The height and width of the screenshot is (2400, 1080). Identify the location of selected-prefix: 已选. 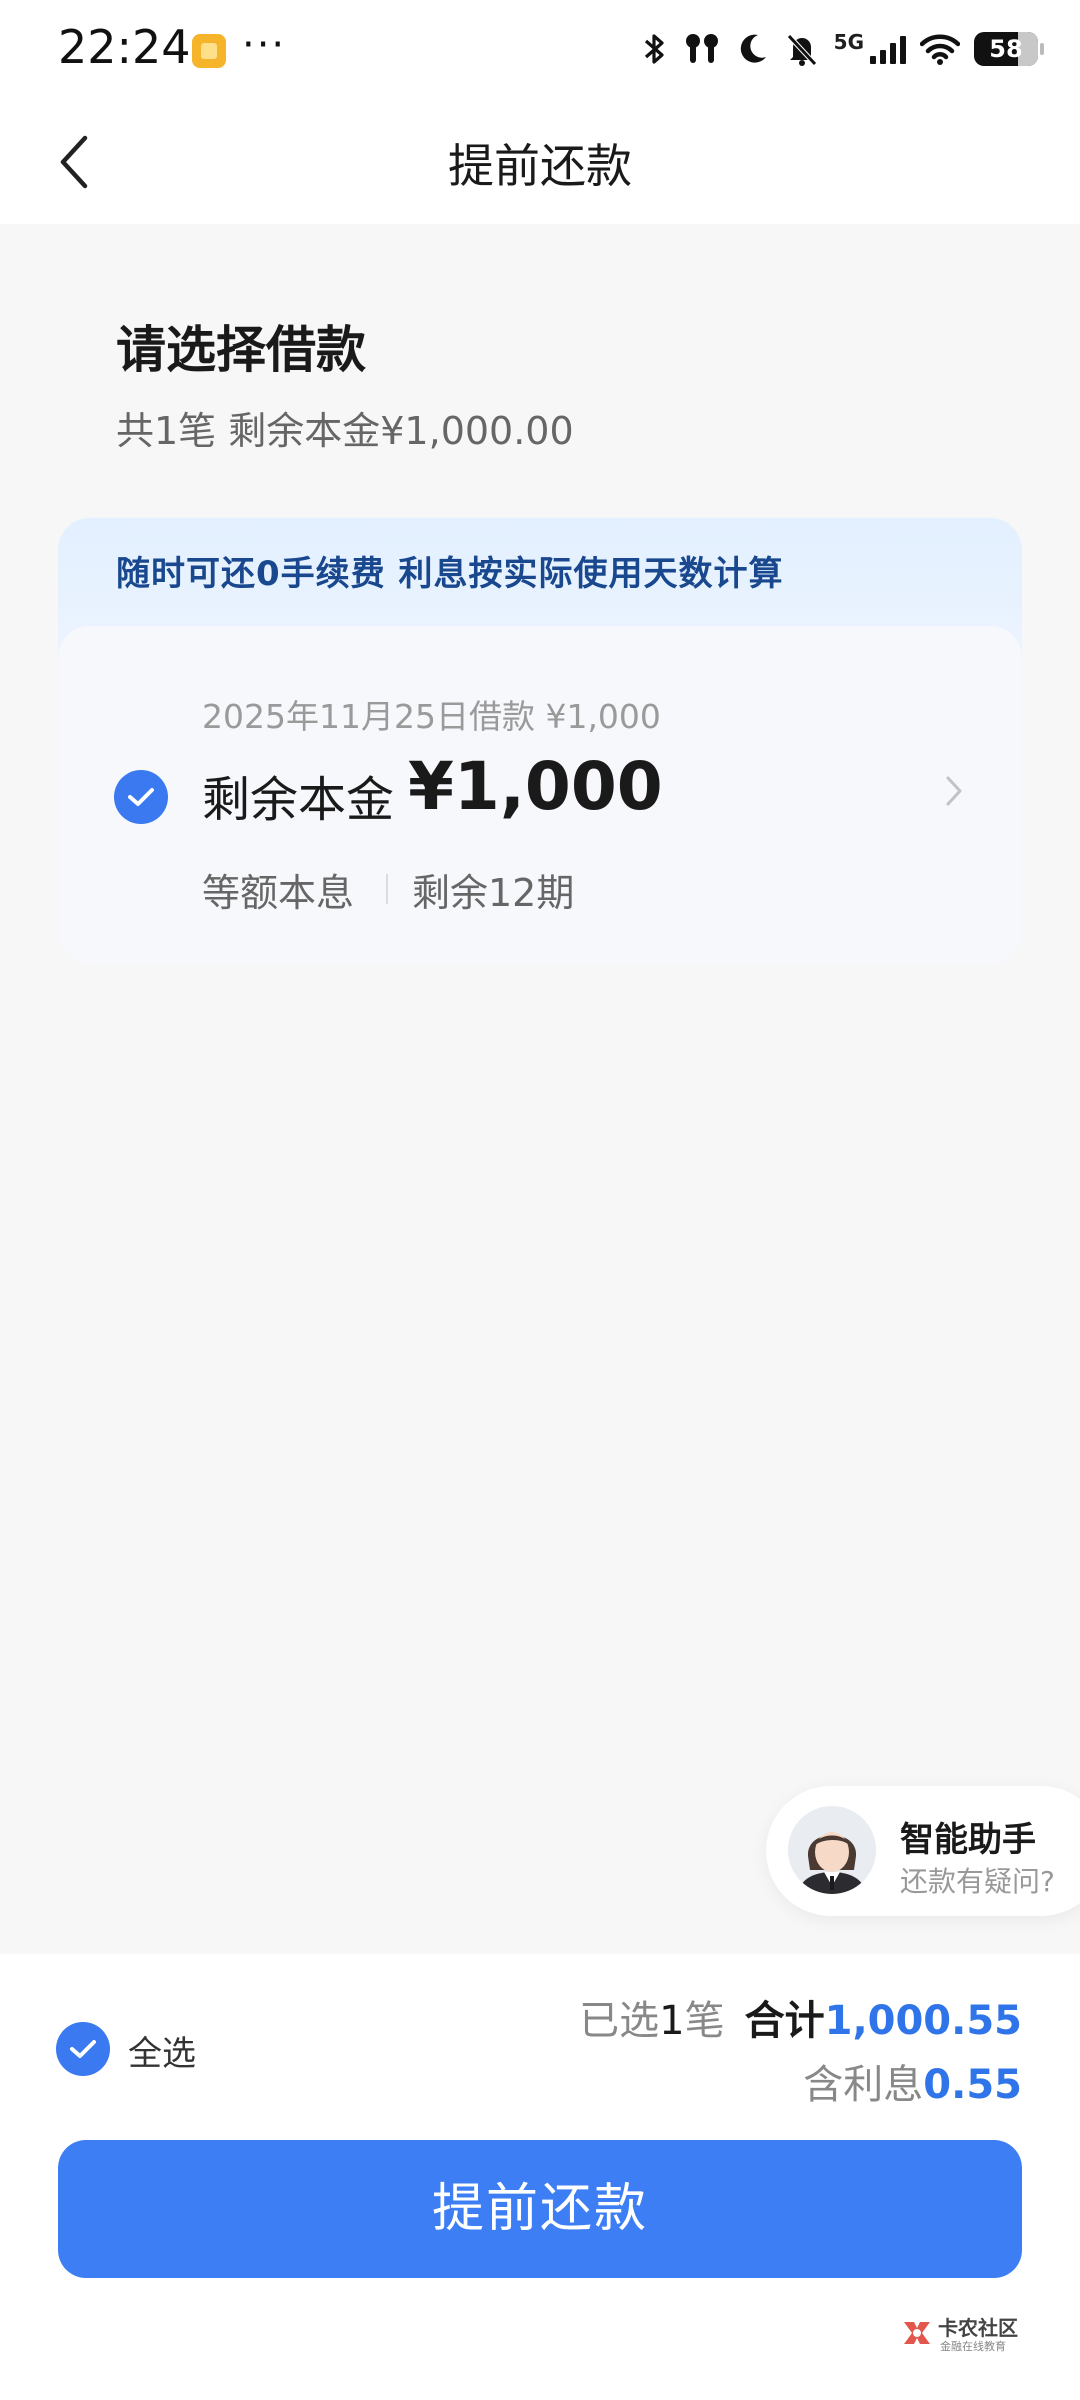
(619, 2021).